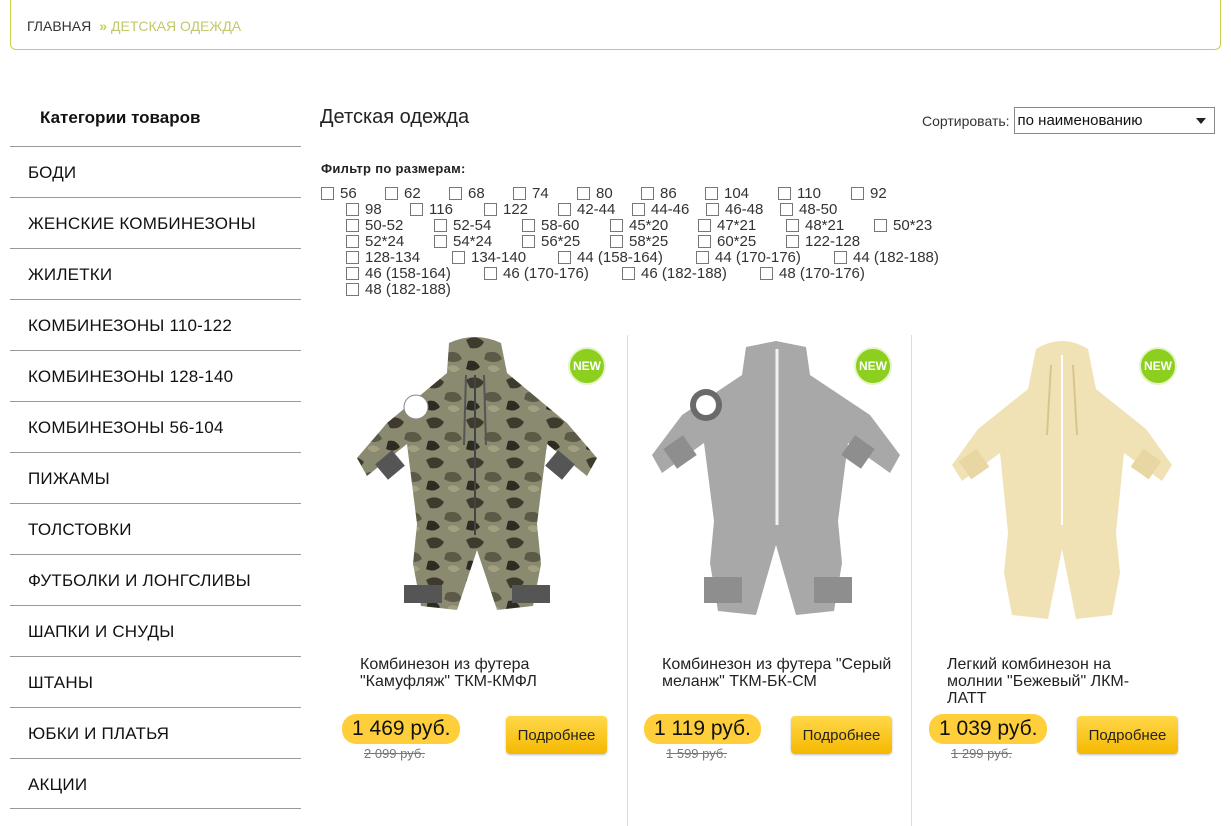 The width and height of the screenshot is (1231, 826). Describe the element at coordinates (1114, 120) in the screenshot. I see `sort-select: по наименованию` at that location.